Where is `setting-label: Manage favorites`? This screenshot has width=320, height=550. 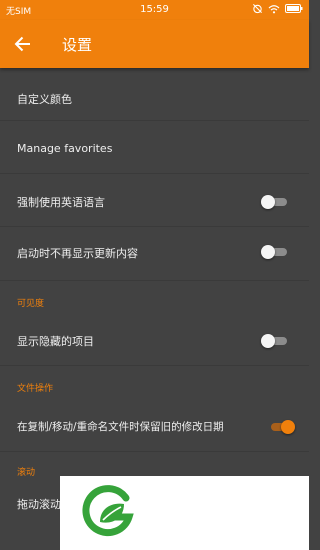 setting-label: Manage favorites is located at coordinates (65, 148).